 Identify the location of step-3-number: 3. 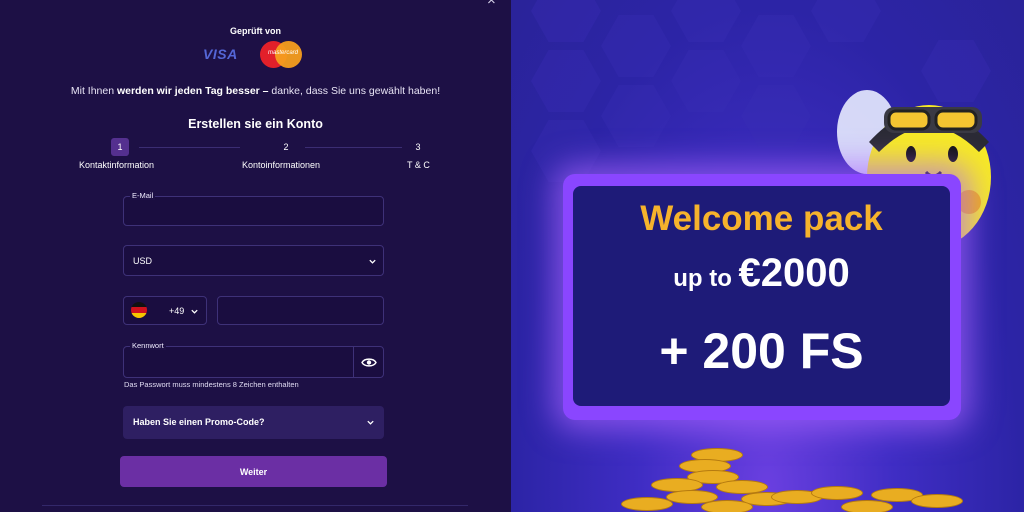
(418, 147).